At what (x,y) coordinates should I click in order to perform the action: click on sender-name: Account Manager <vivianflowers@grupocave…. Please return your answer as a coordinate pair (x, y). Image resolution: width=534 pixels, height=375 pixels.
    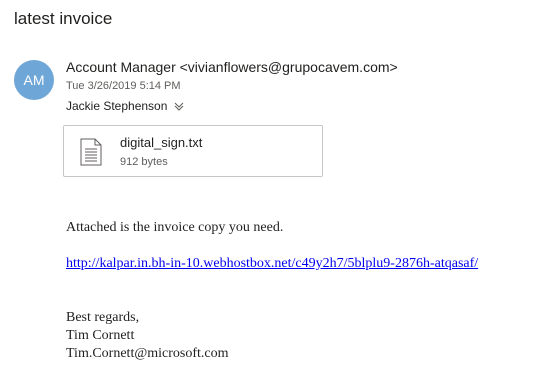
    Looking at the image, I should click on (232, 67).